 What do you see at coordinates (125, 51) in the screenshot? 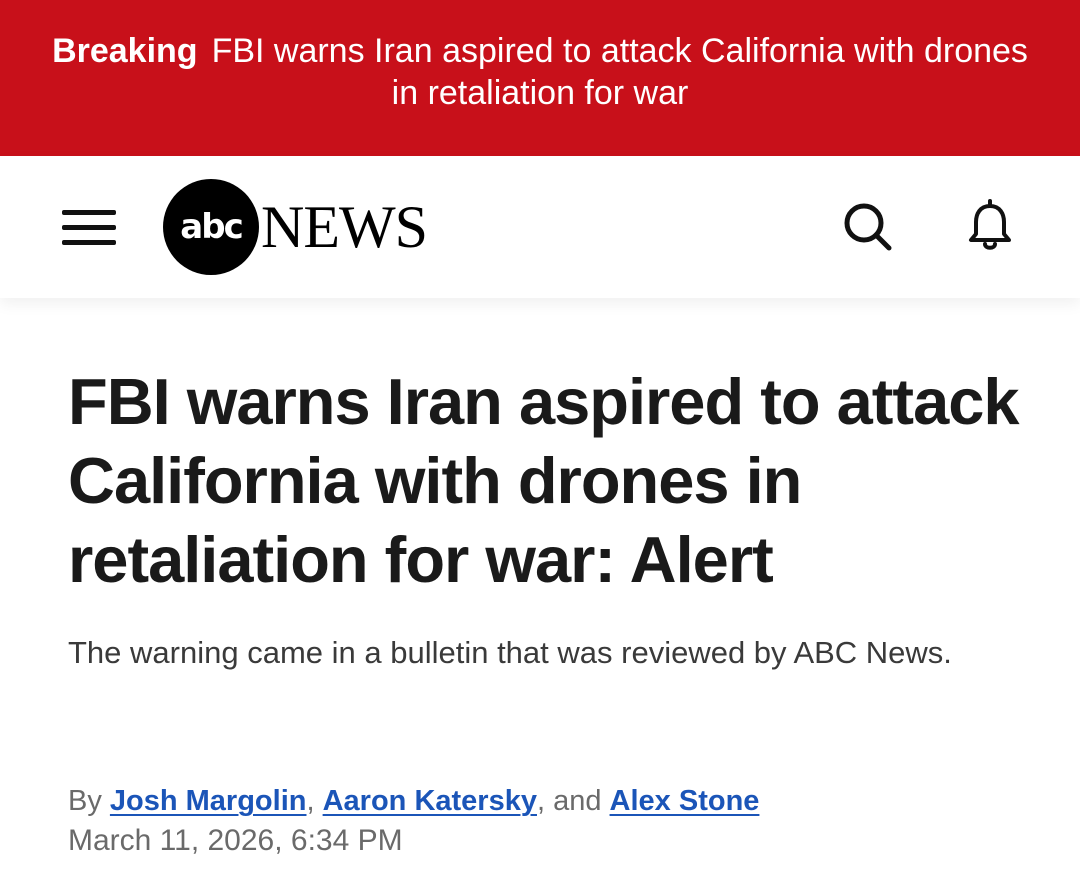
I see `breaking-label: Breaking` at bounding box center [125, 51].